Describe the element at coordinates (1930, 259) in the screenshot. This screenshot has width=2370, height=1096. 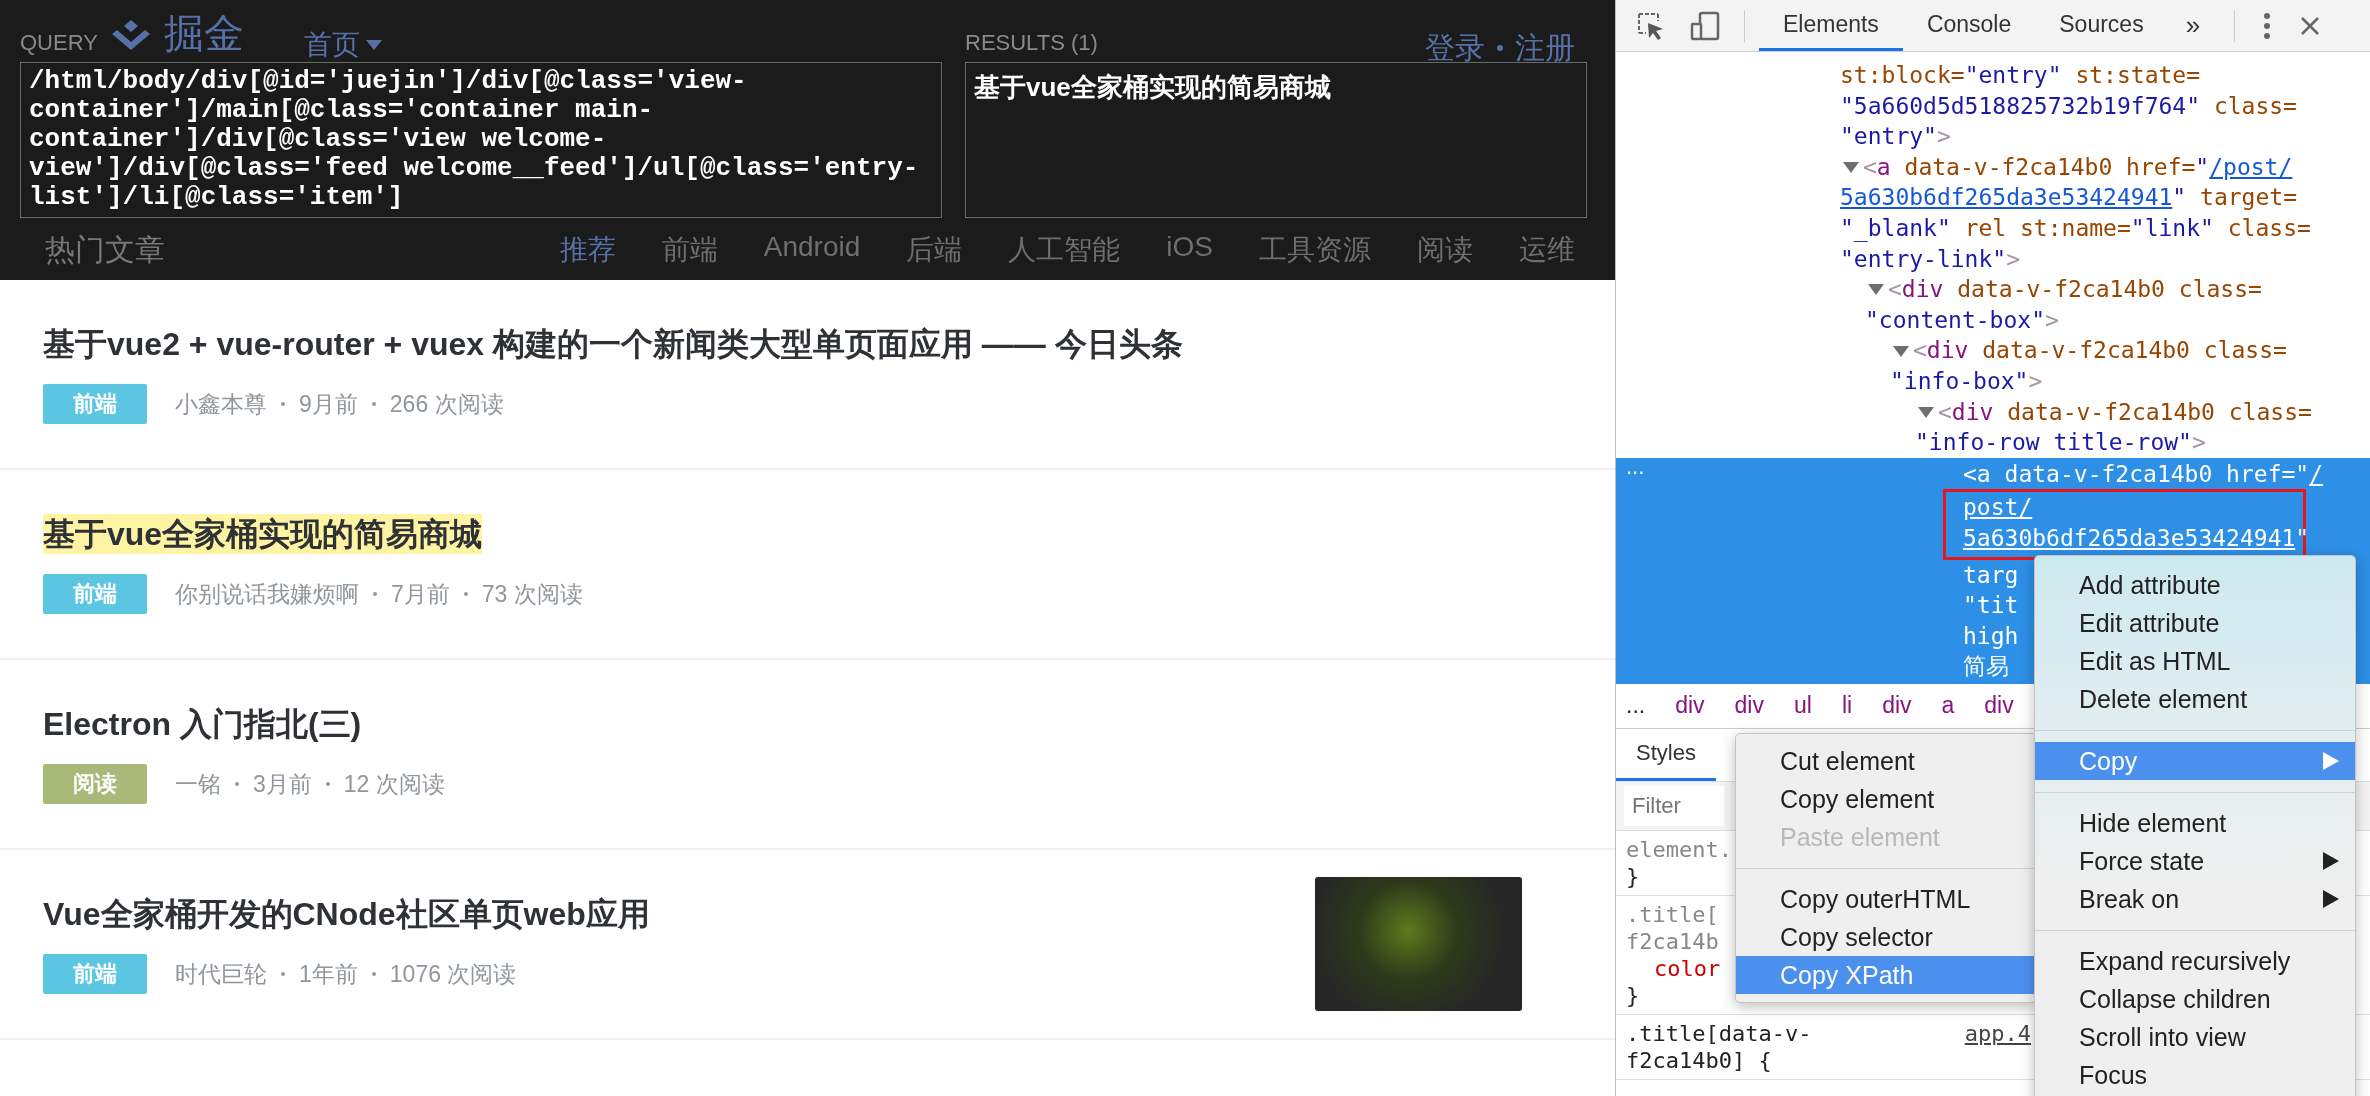
I see `code-line: "entry-link">` at that location.